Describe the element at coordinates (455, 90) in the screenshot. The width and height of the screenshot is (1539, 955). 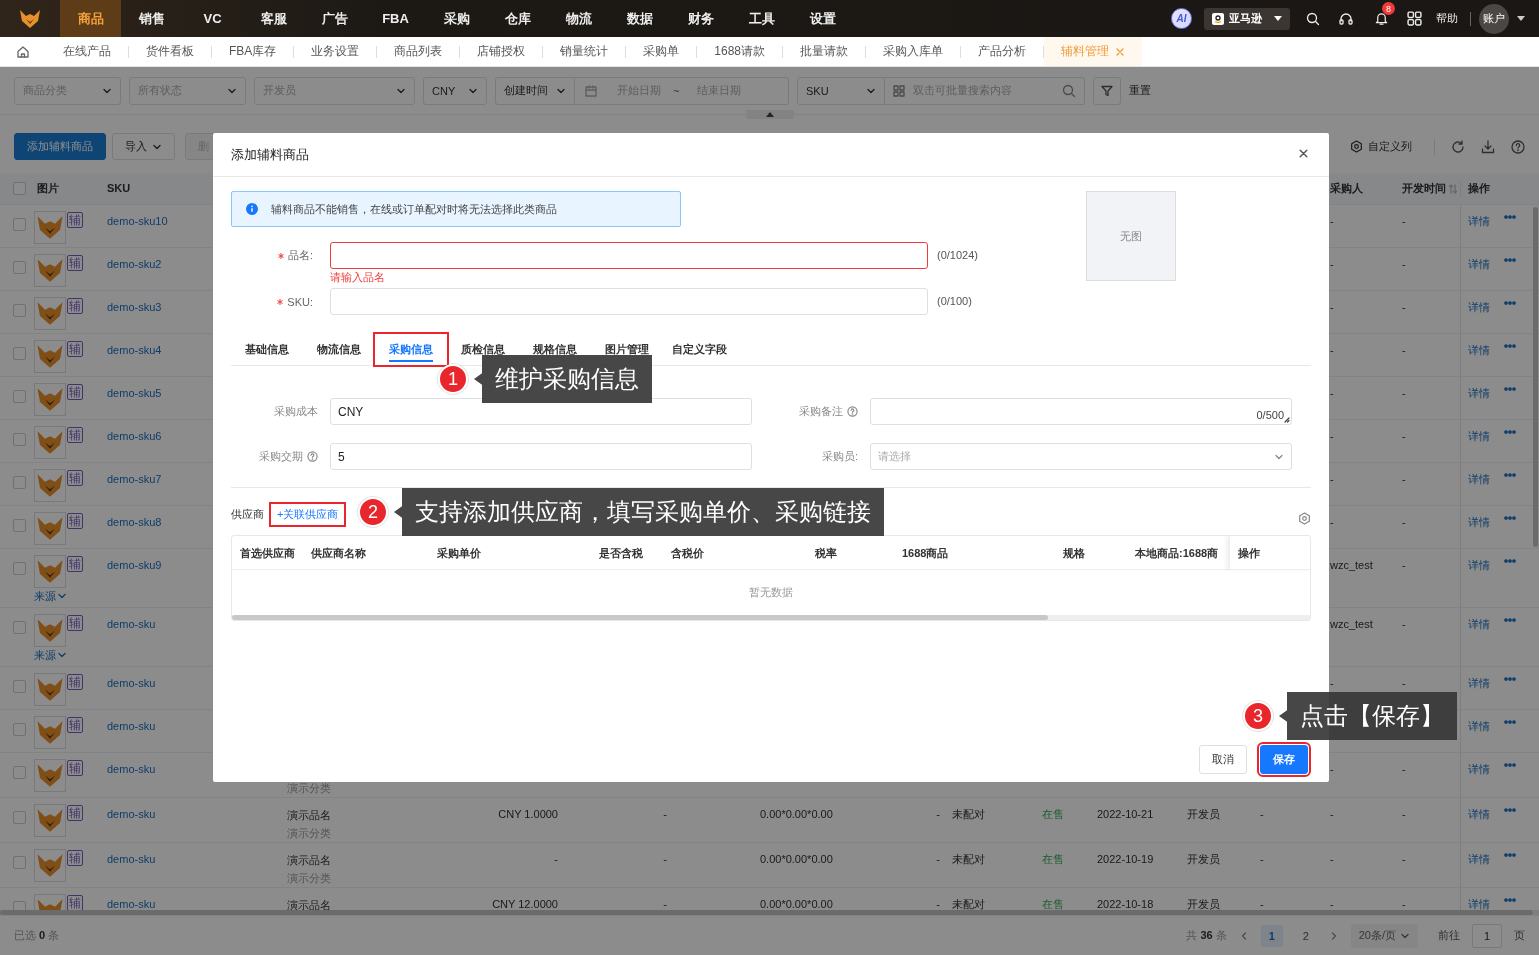
I see `select-field: CNY` at that location.